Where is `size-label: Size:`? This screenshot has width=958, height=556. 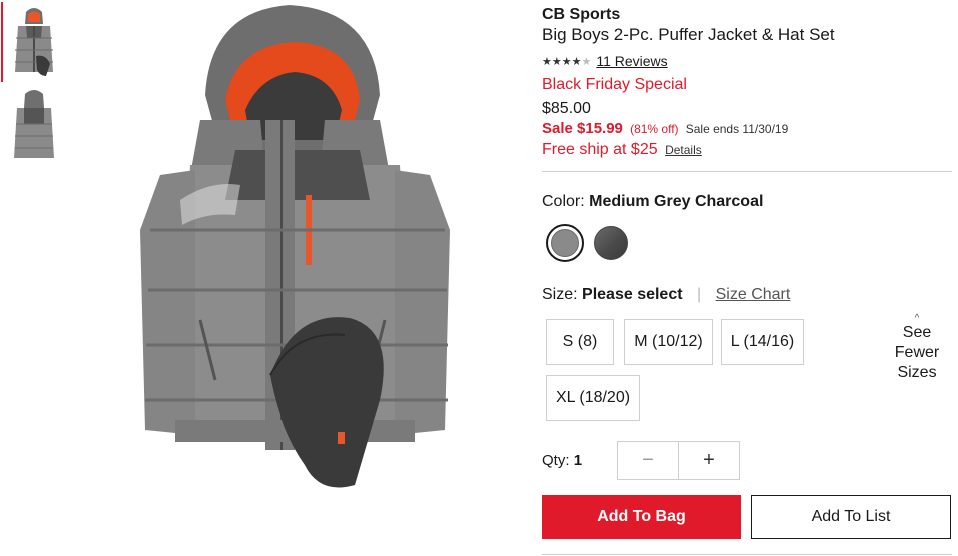
size-label: Size: is located at coordinates (560, 294).